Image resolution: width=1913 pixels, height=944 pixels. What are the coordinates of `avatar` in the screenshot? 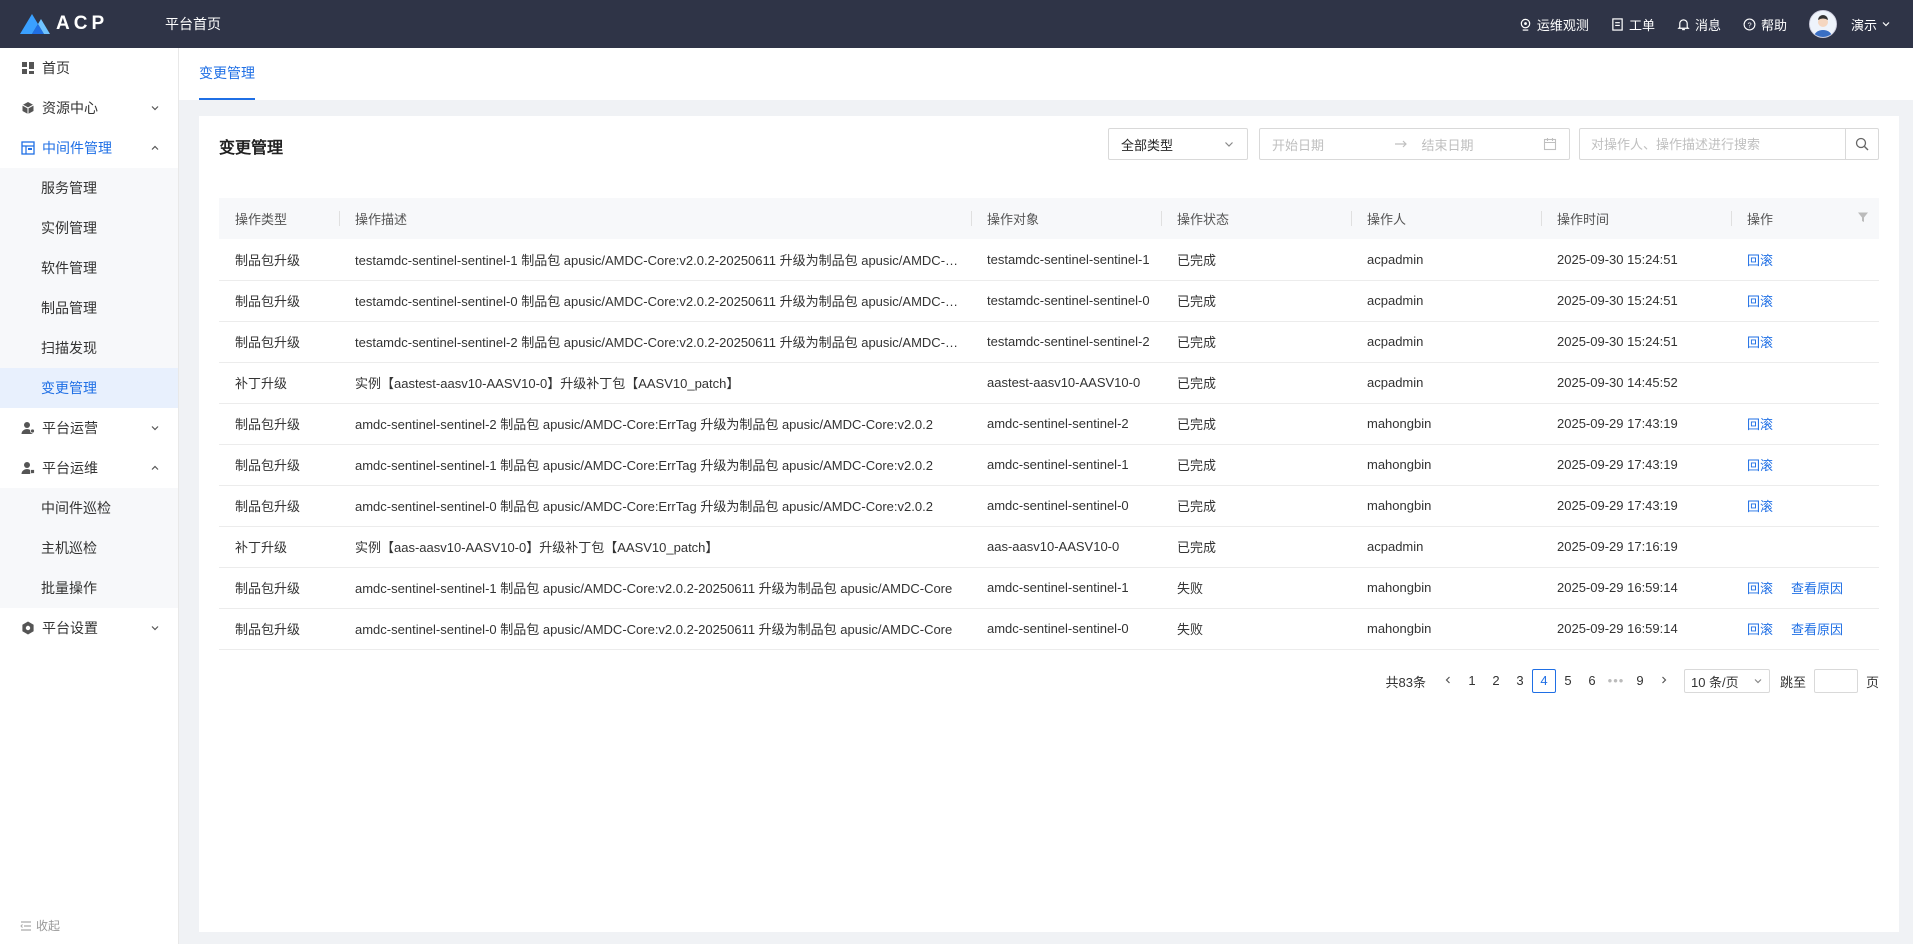 It's located at (1822, 24).